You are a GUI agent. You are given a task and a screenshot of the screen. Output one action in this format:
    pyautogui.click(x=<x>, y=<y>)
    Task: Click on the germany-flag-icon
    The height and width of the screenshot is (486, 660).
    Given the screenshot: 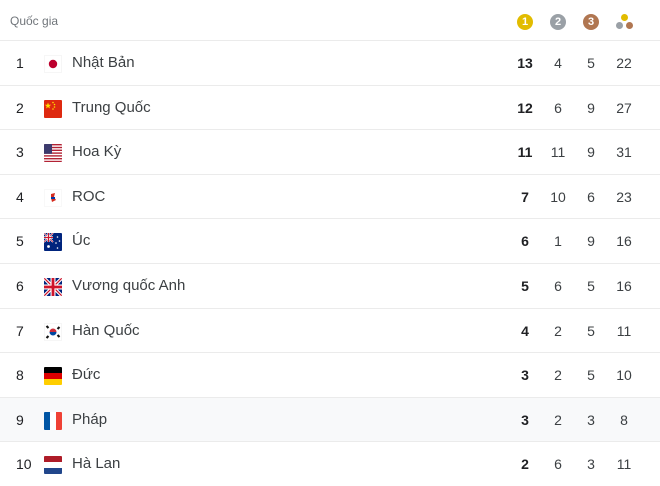 What is the action you would take?
    pyautogui.click(x=53, y=376)
    